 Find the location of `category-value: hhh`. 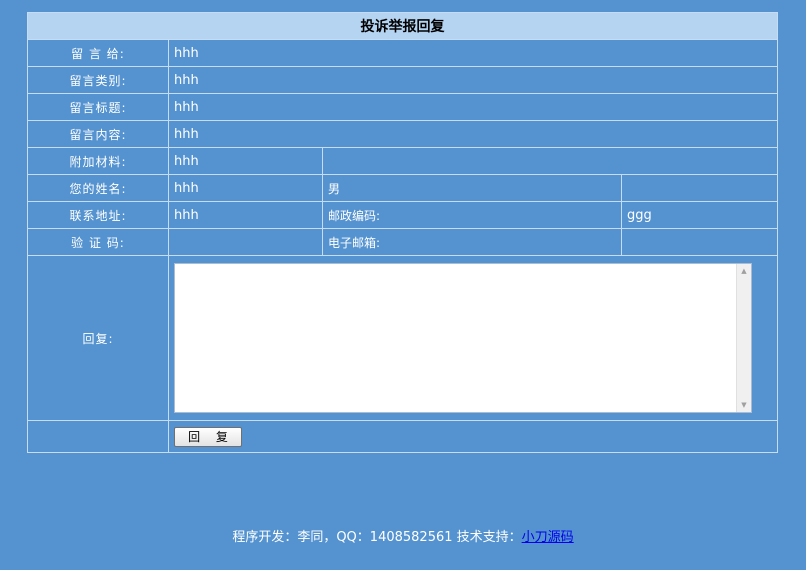

category-value: hhh is located at coordinates (473, 80).